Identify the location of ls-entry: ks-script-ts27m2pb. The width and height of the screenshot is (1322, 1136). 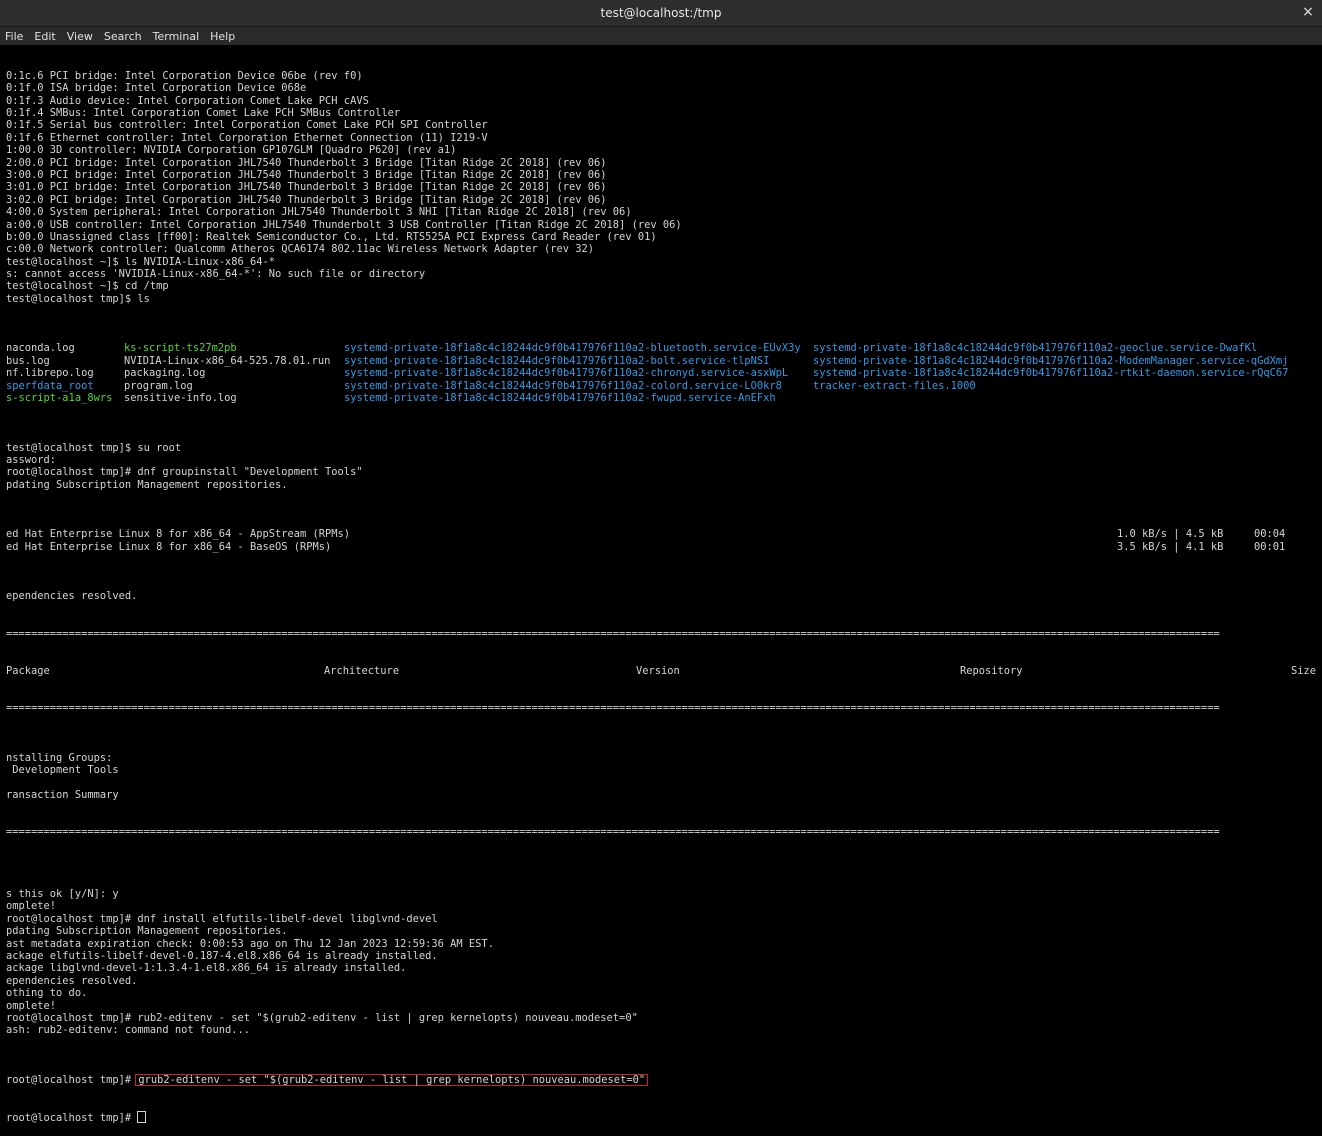
(234, 348).